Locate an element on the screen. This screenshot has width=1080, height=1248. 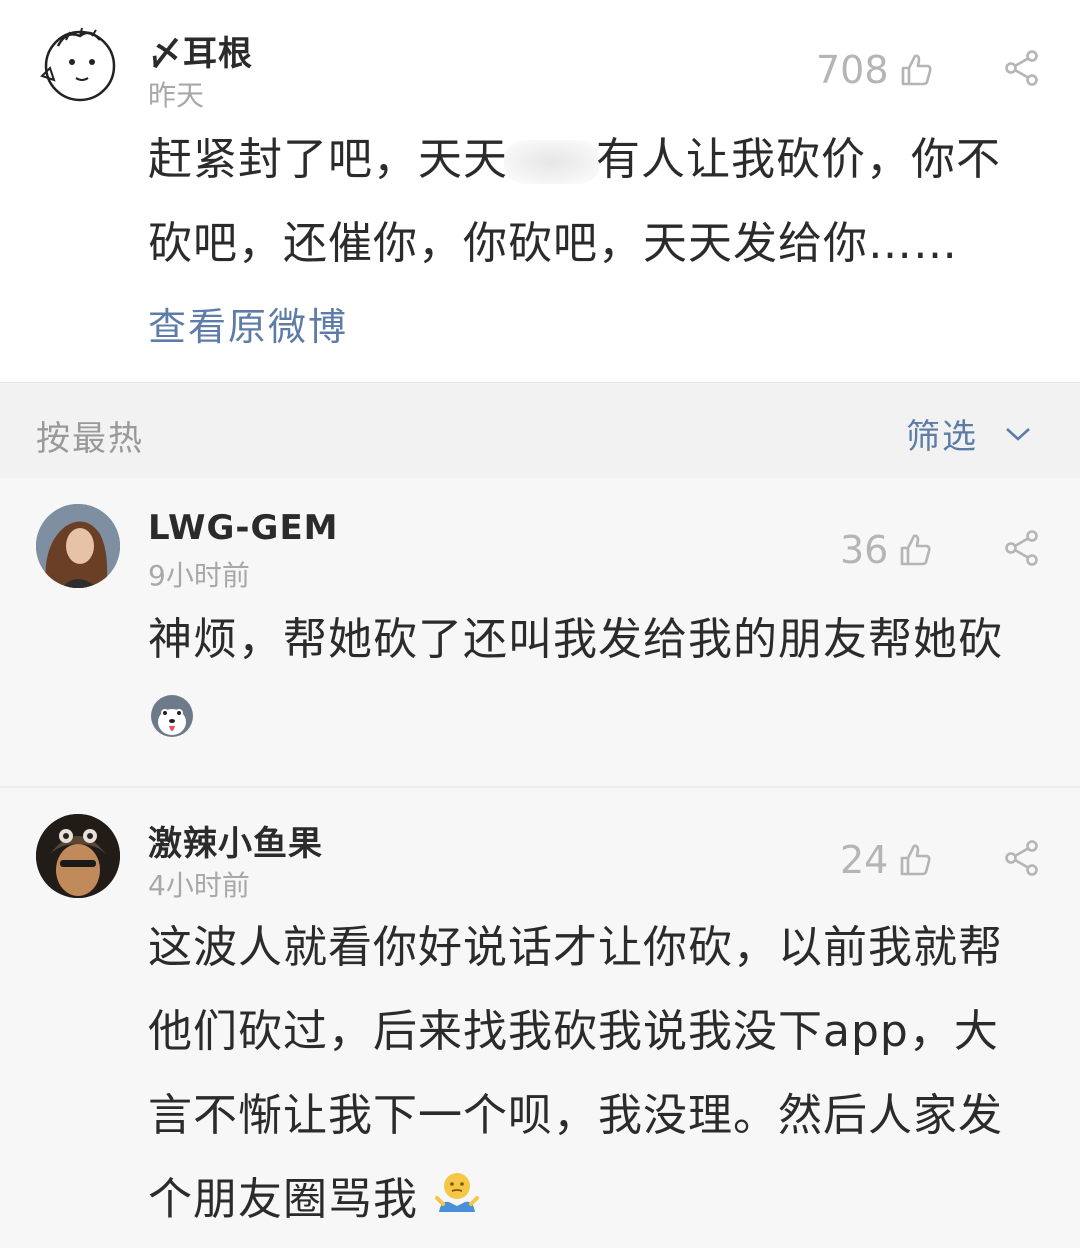
filter-label: 筛选 is located at coordinates (942, 437).